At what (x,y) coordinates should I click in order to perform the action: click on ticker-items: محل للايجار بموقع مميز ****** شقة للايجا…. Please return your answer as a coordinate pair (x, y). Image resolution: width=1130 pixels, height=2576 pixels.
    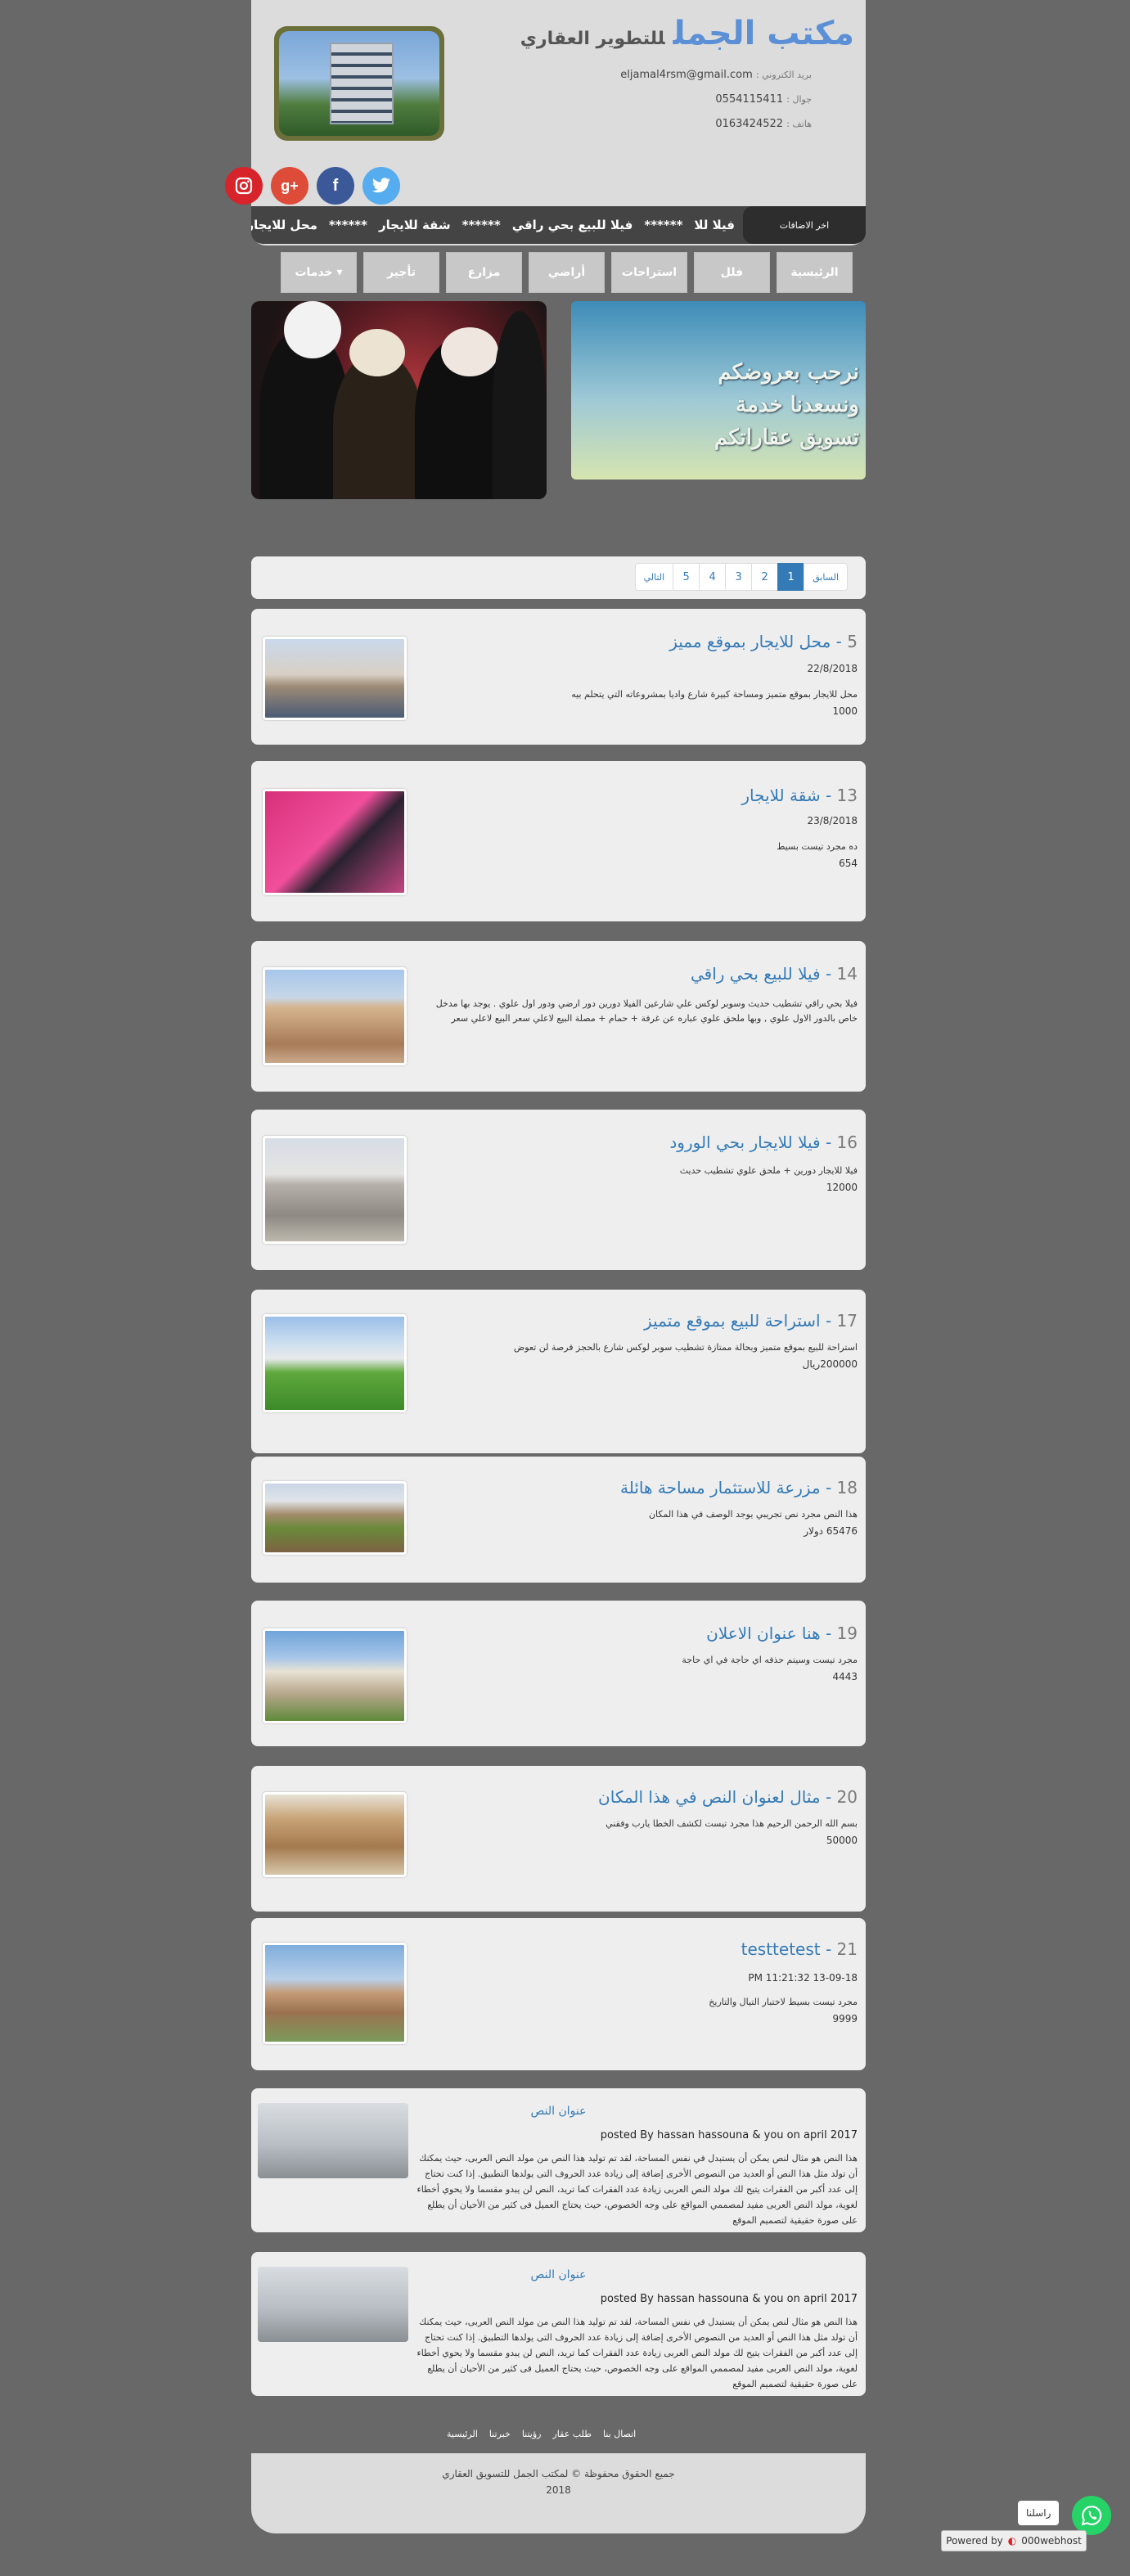
    Looking at the image, I should click on (493, 225).